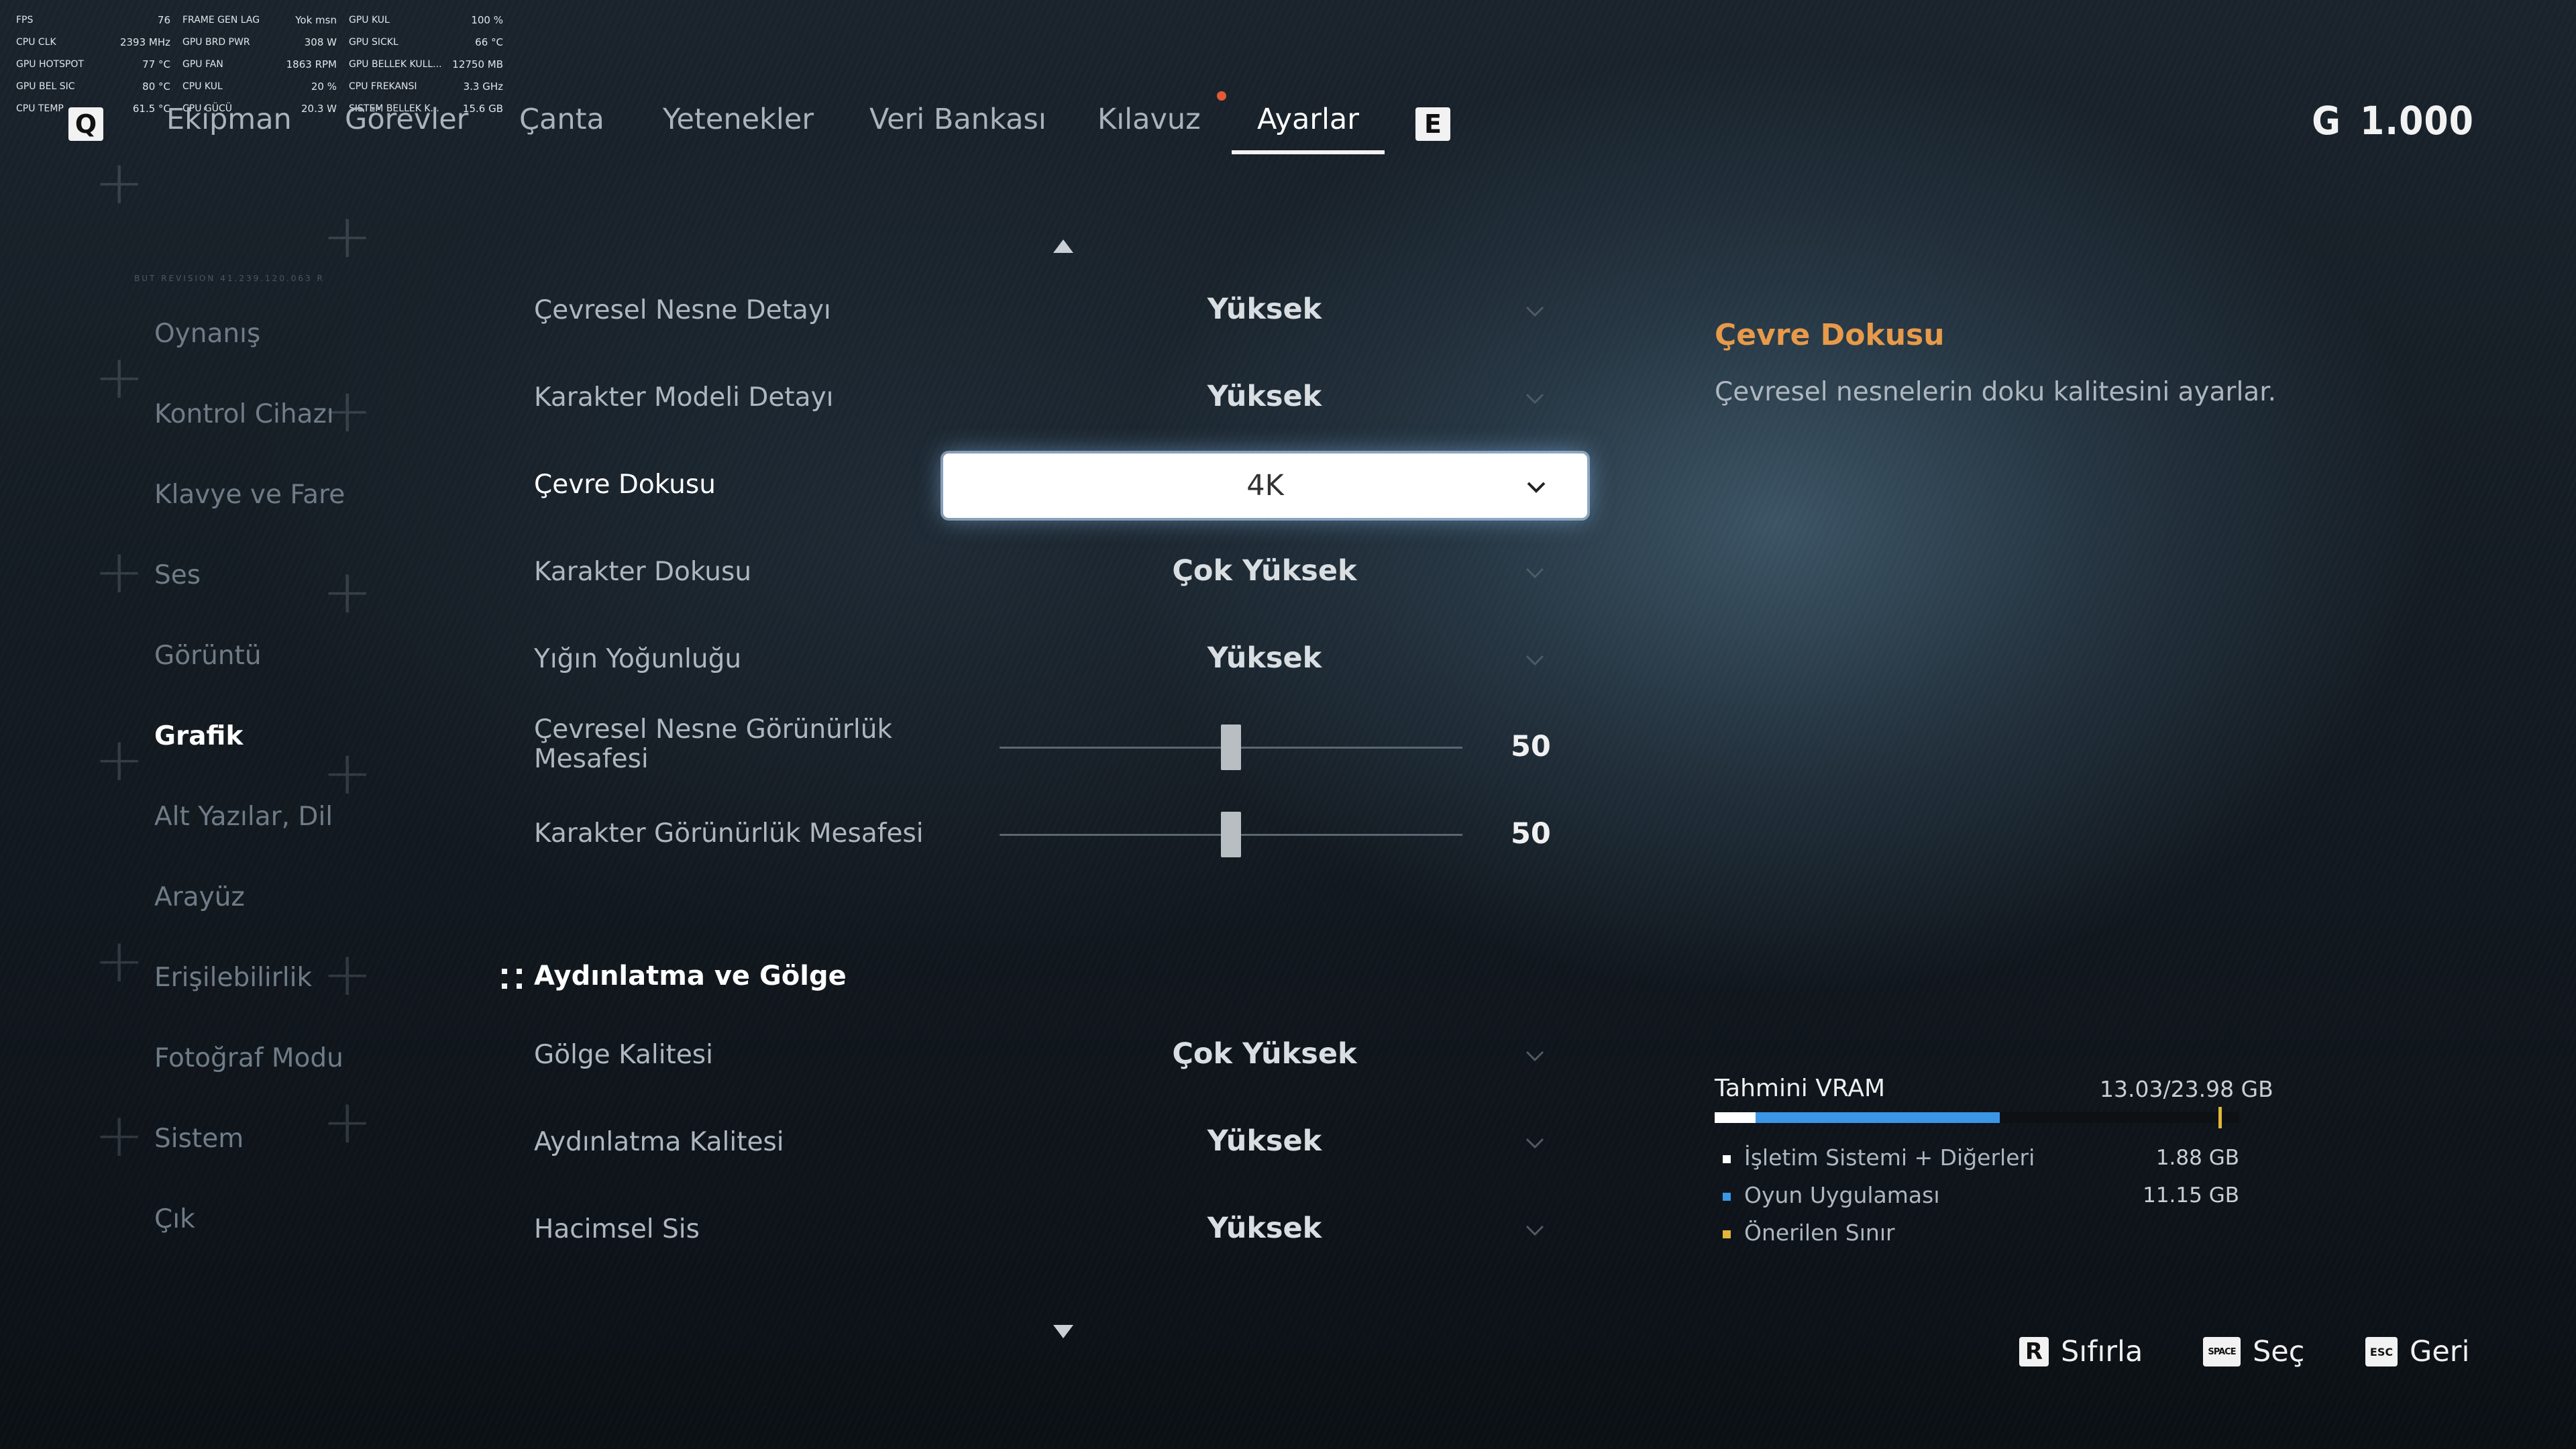  I want to click on vram-usage-bar, so click(1977, 1117).